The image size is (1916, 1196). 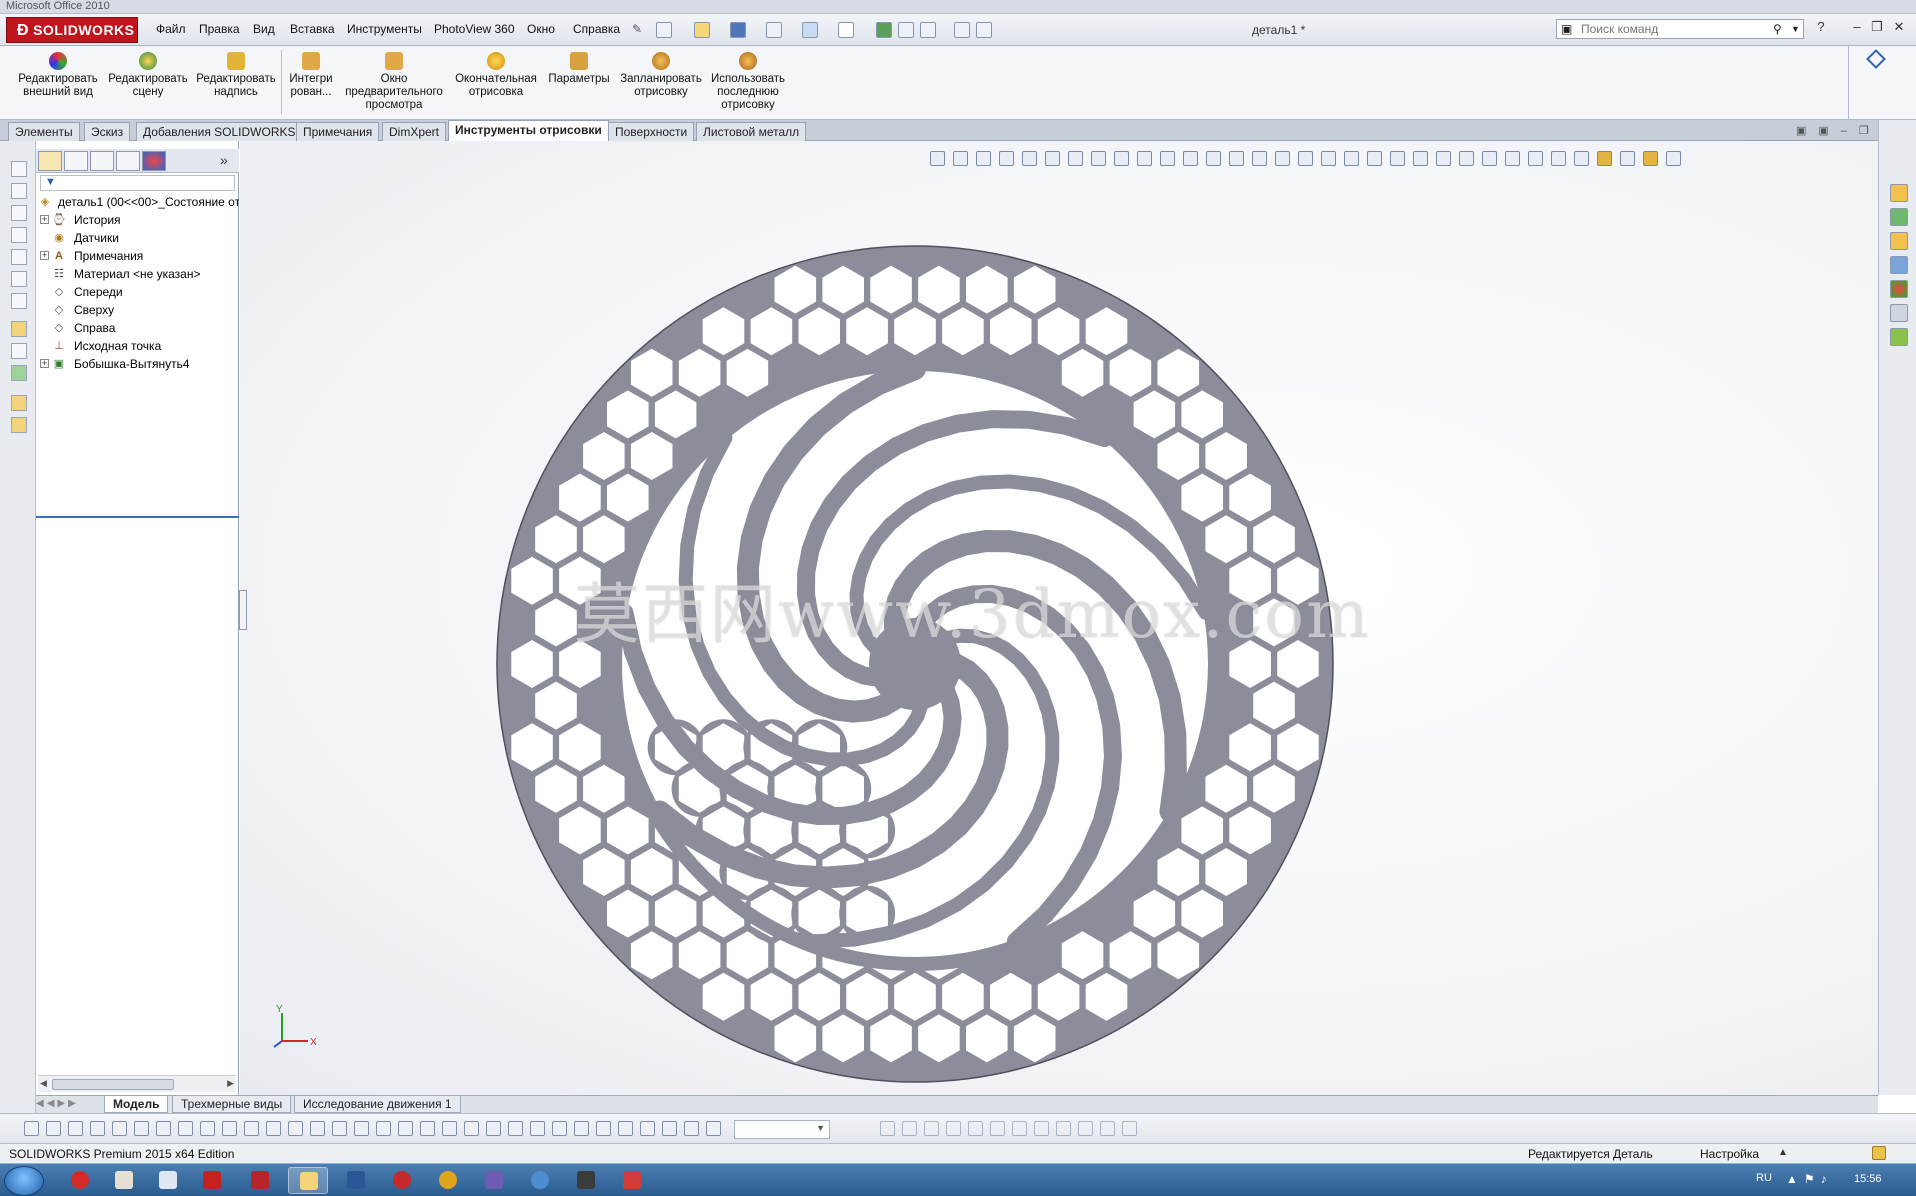 I want to click on select-arrow-icon, so click(x=846, y=30).